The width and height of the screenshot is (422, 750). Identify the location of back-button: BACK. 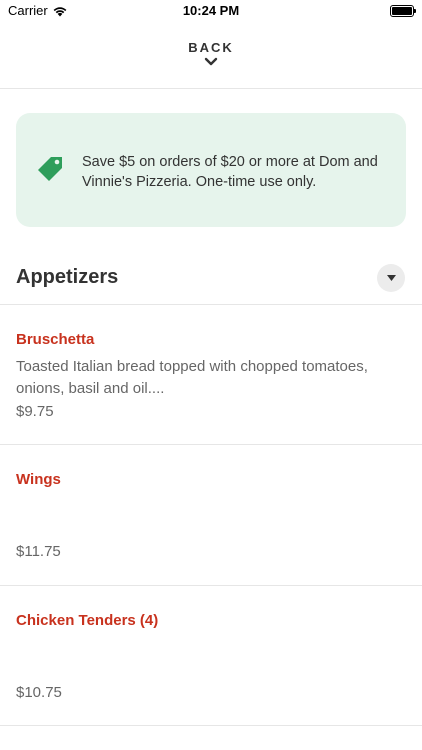
(211, 53).